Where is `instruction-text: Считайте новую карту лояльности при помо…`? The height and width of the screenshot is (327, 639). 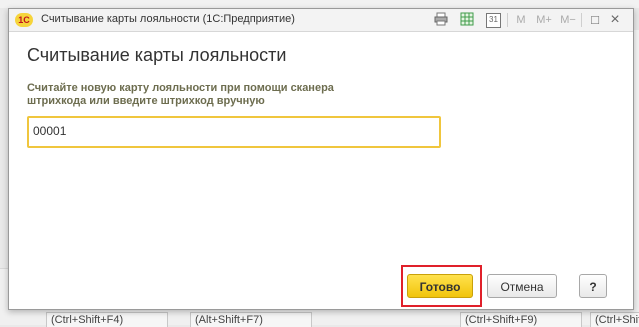 instruction-text: Считайте новую карту лояльности при помо… is located at coordinates (180, 94).